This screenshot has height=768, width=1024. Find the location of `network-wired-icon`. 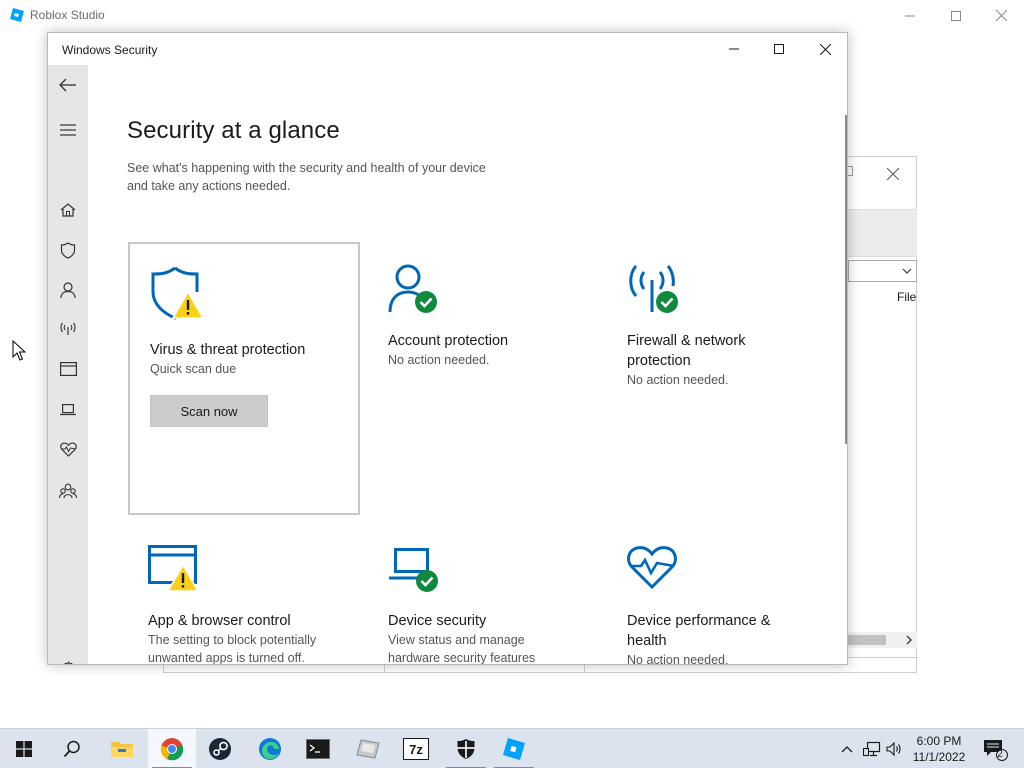

network-wired-icon is located at coordinates (872, 749).